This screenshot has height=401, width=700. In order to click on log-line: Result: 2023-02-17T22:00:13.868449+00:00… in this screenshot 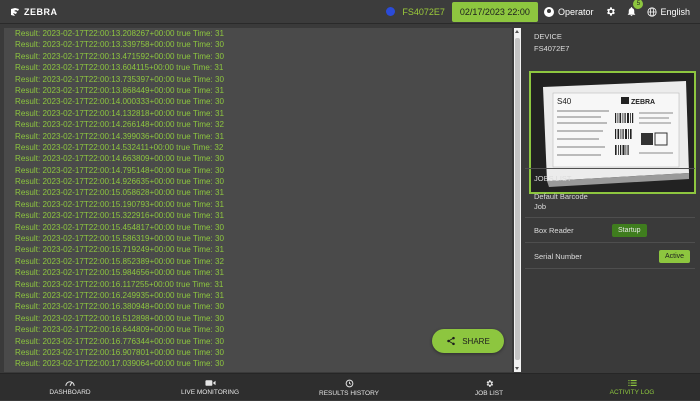, I will do `click(120, 90)`.